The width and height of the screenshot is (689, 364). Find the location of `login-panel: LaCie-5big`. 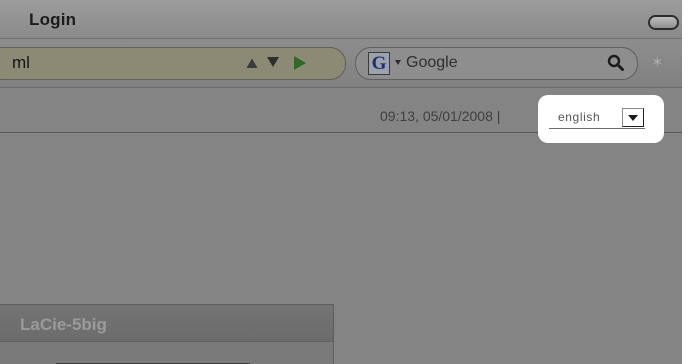

login-panel: LaCie-5big is located at coordinates (167, 334).